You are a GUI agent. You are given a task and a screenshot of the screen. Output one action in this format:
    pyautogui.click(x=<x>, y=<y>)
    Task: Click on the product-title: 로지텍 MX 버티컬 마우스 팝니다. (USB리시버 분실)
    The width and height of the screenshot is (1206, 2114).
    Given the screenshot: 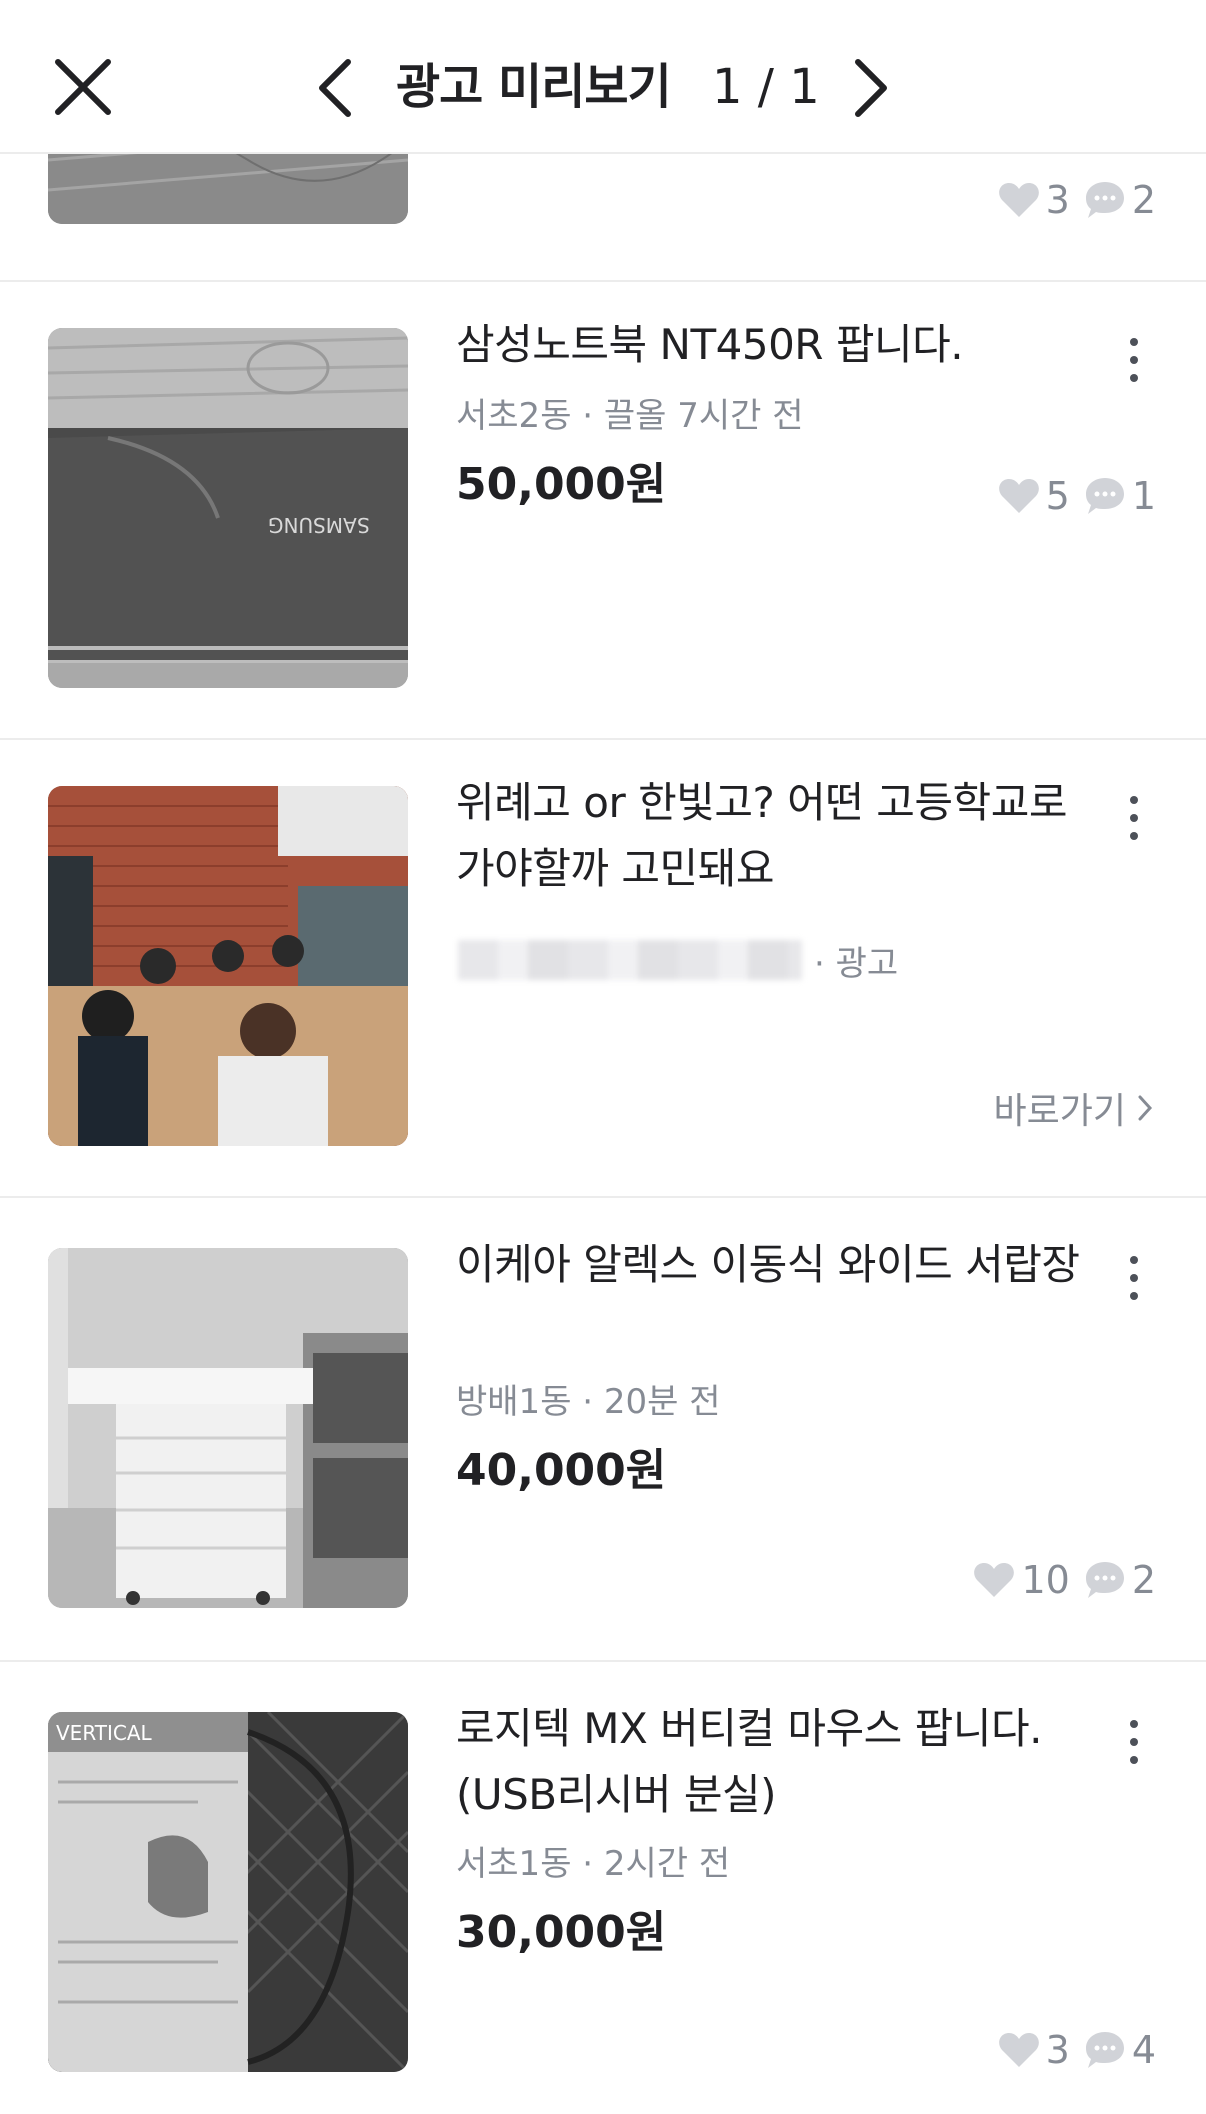 What is the action you would take?
    pyautogui.click(x=776, y=1762)
    